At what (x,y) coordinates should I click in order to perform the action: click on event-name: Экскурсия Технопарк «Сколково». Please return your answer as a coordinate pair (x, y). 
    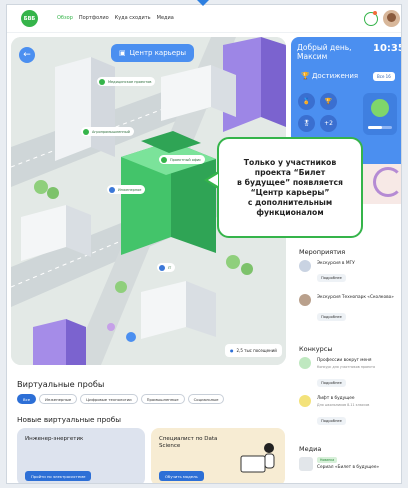
    Looking at the image, I should click on (355, 297).